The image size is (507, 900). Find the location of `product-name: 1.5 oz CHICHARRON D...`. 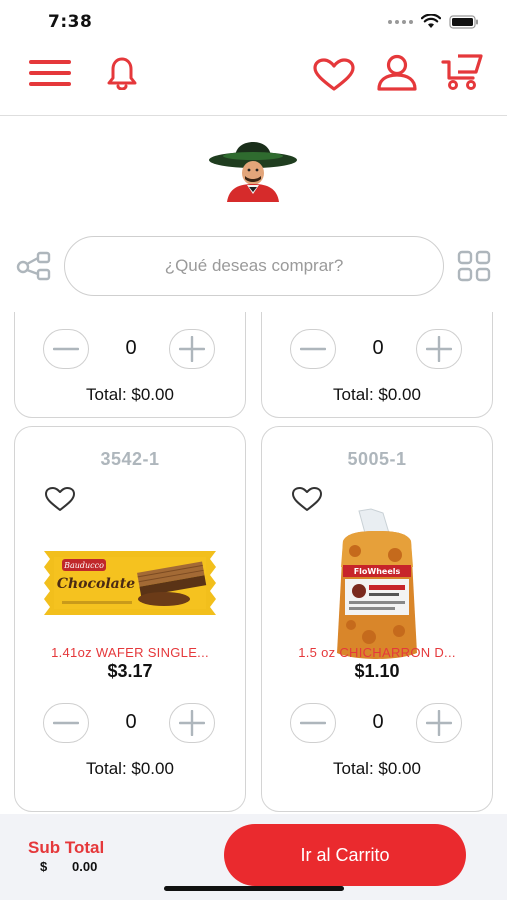

product-name: 1.5 oz CHICHARRON D... is located at coordinates (377, 652).